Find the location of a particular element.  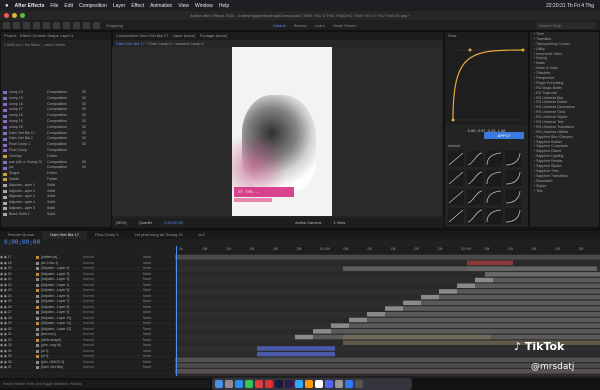

project-panel-tabs: Project · Effect Controls Shape Layer 4 is located at coordinates (56, 36).